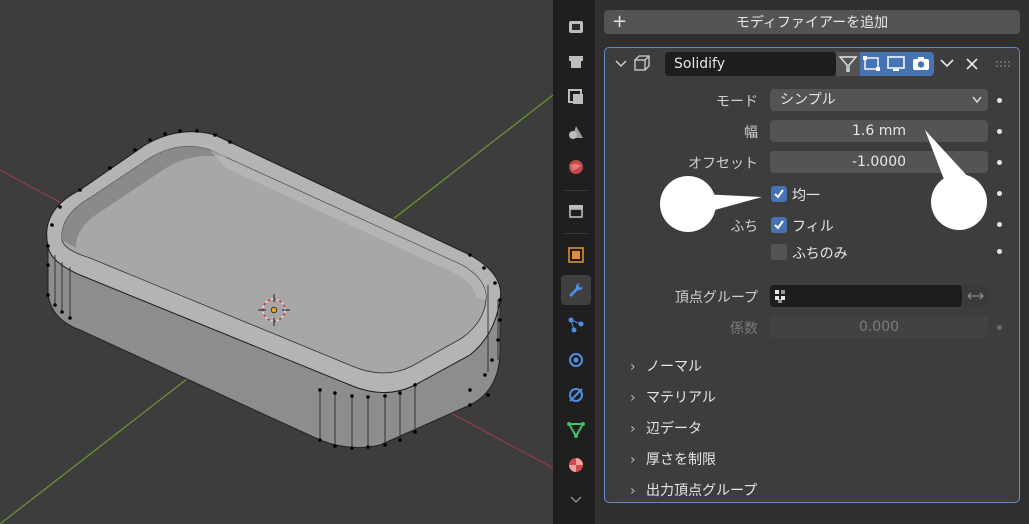  What do you see at coordinates (666, 428) in the screenshot?
I see `subpanel-edge-data: › 辺データ` at bounding box center [666, 428].